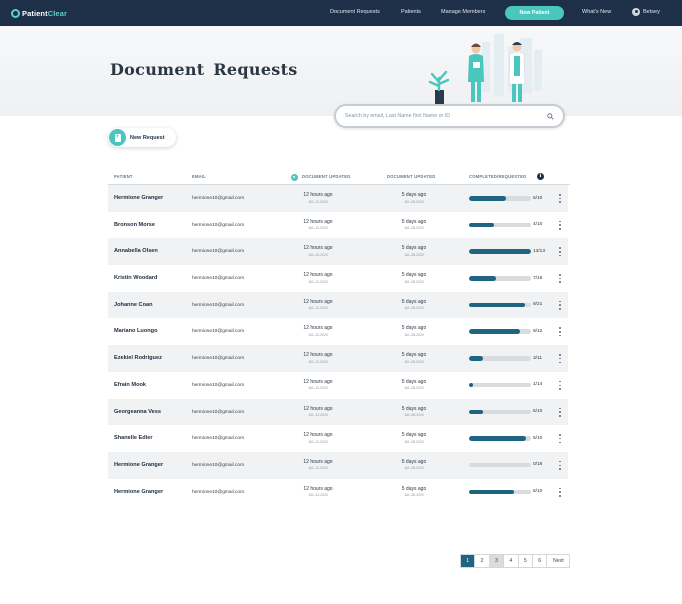 The image size is (682, 604). What do you see at coordinates (341, 71) in the screenshot?
I see `hero-banner` at bounding box center [341, 71].